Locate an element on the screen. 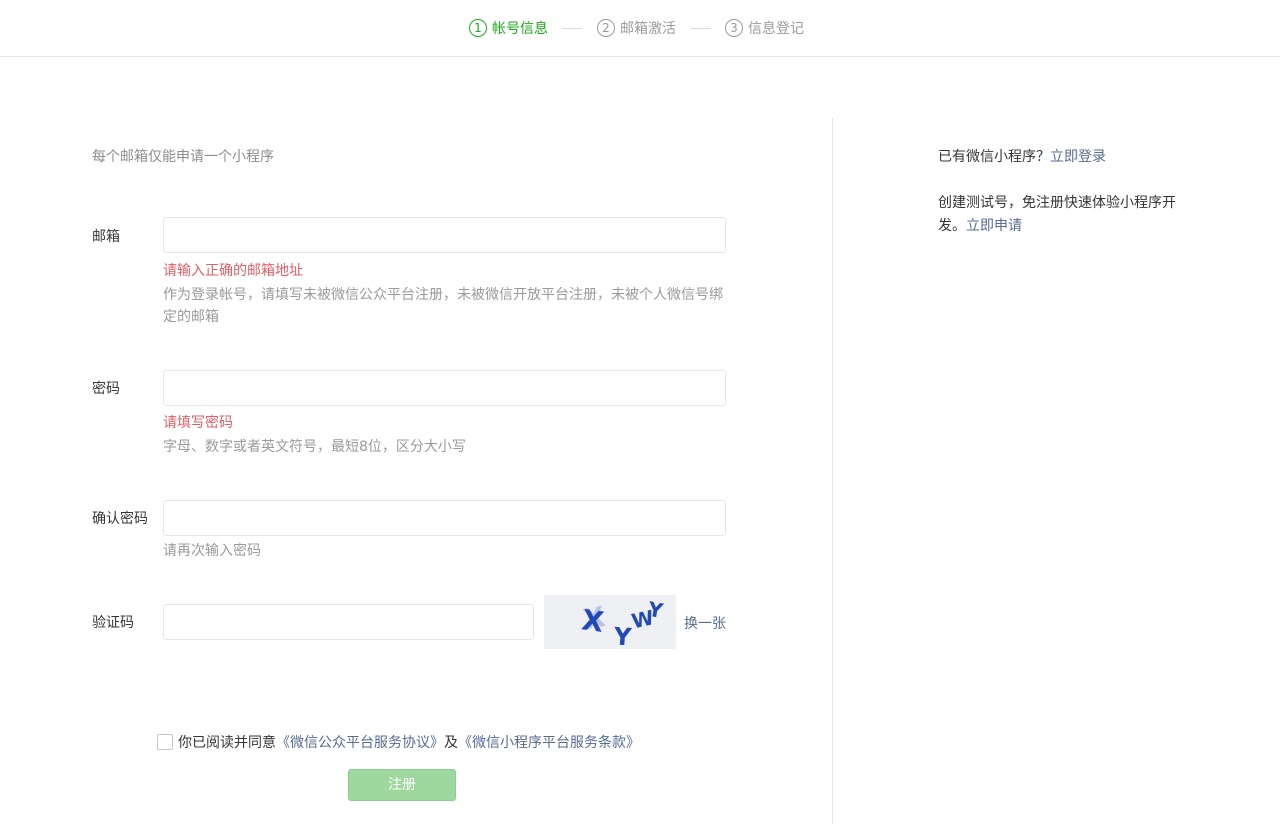 Image resolution: width=1280 pixels, height=824 pixels. password-hint: 字母、数字或者英文符号，最短8位，区分大小写 is located at coordinates (314, 447).